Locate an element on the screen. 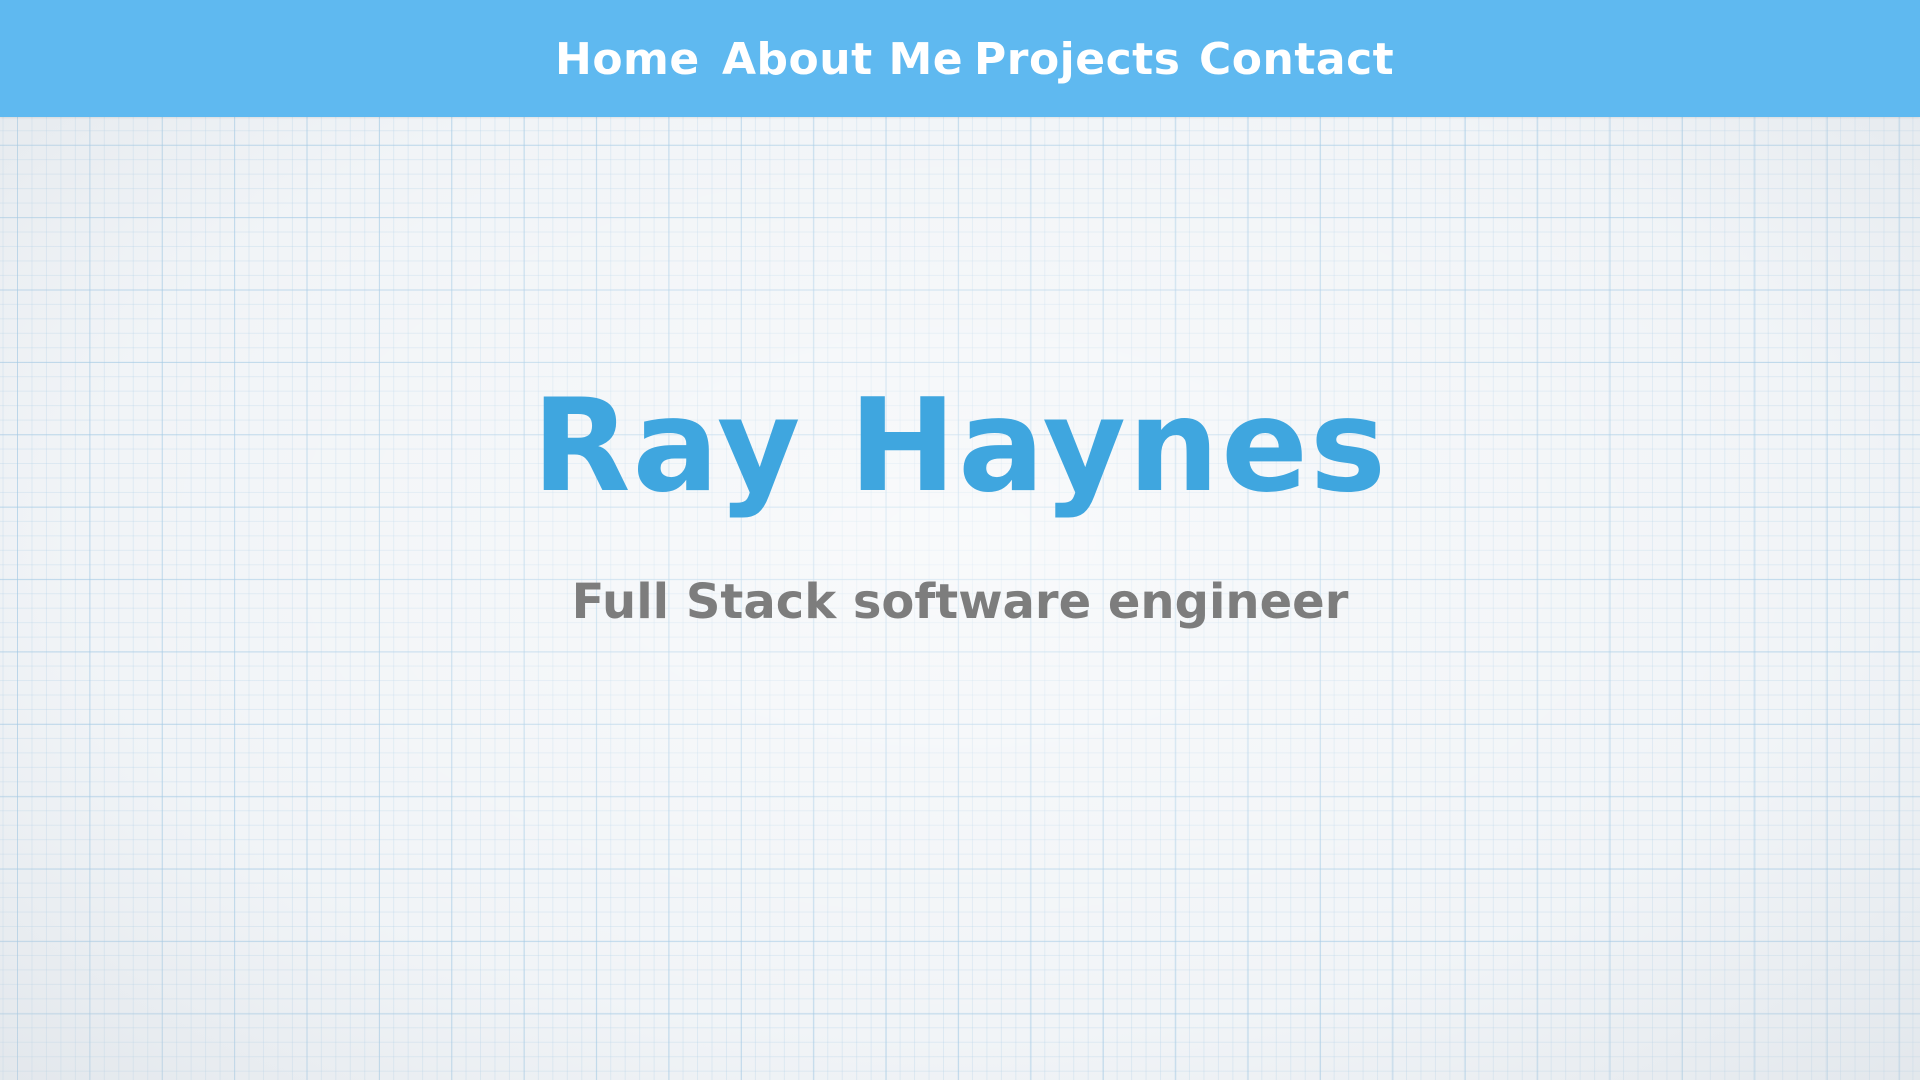 The width and height of the screenshot is (1920, 1080). top-navbar: Home About Me Projects Contact is located at coordinates (960, 58).